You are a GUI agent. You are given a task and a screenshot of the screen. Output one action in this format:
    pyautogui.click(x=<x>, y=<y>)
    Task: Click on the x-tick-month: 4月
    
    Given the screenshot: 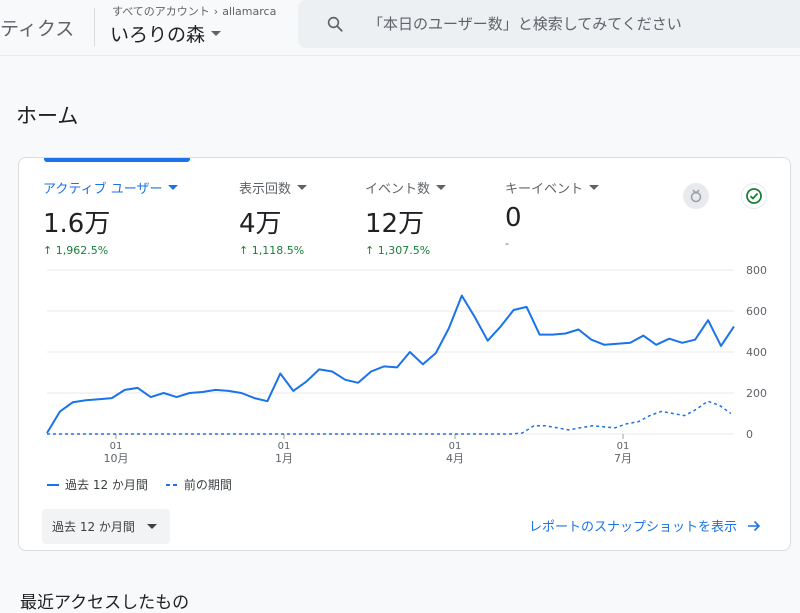 What is the action you would take?
    pyautogui.click(x=455, y=458)
    